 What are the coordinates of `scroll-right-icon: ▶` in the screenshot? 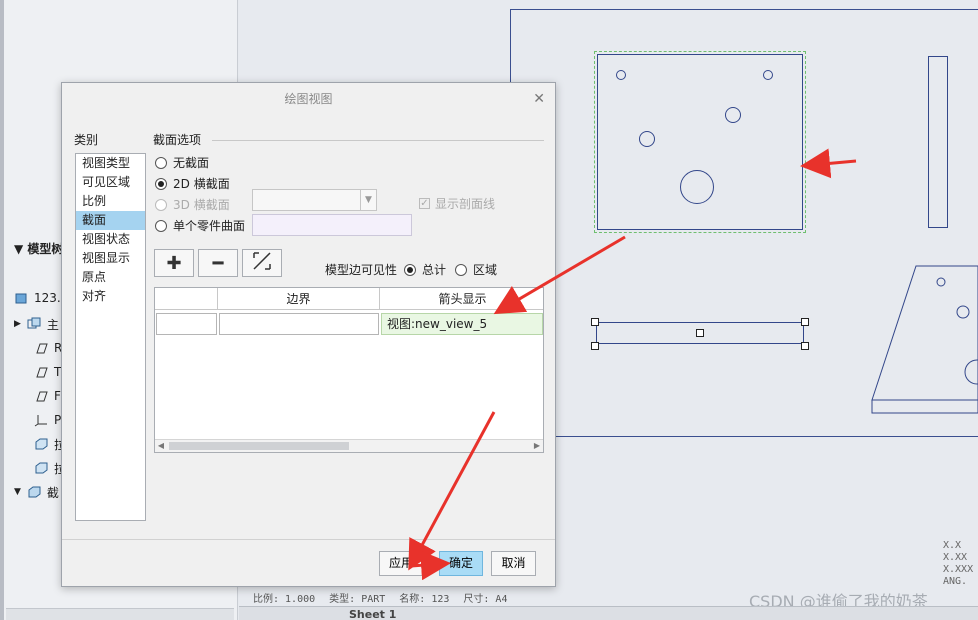 It's located at (537, 446).